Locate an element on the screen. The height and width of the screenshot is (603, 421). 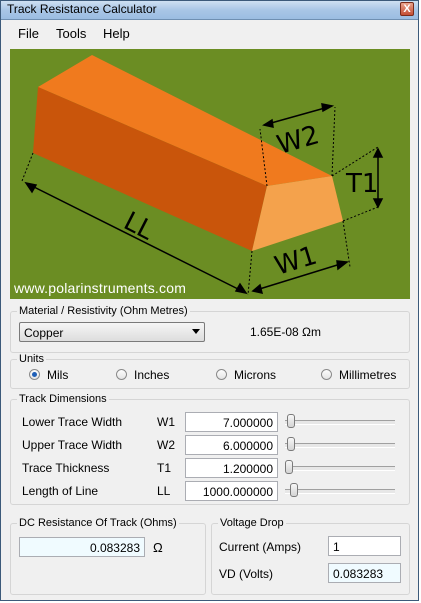
material-select-value: Copper is located at coordinates (44, 333).